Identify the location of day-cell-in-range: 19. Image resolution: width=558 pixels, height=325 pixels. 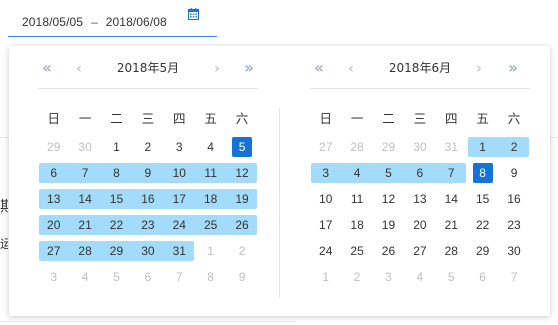
(241, 199).